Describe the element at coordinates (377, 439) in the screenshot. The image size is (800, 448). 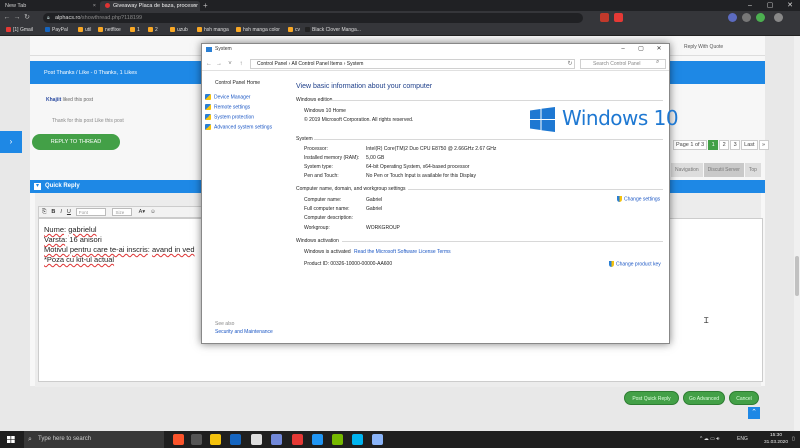
I see `control-panel-icon` at that location.